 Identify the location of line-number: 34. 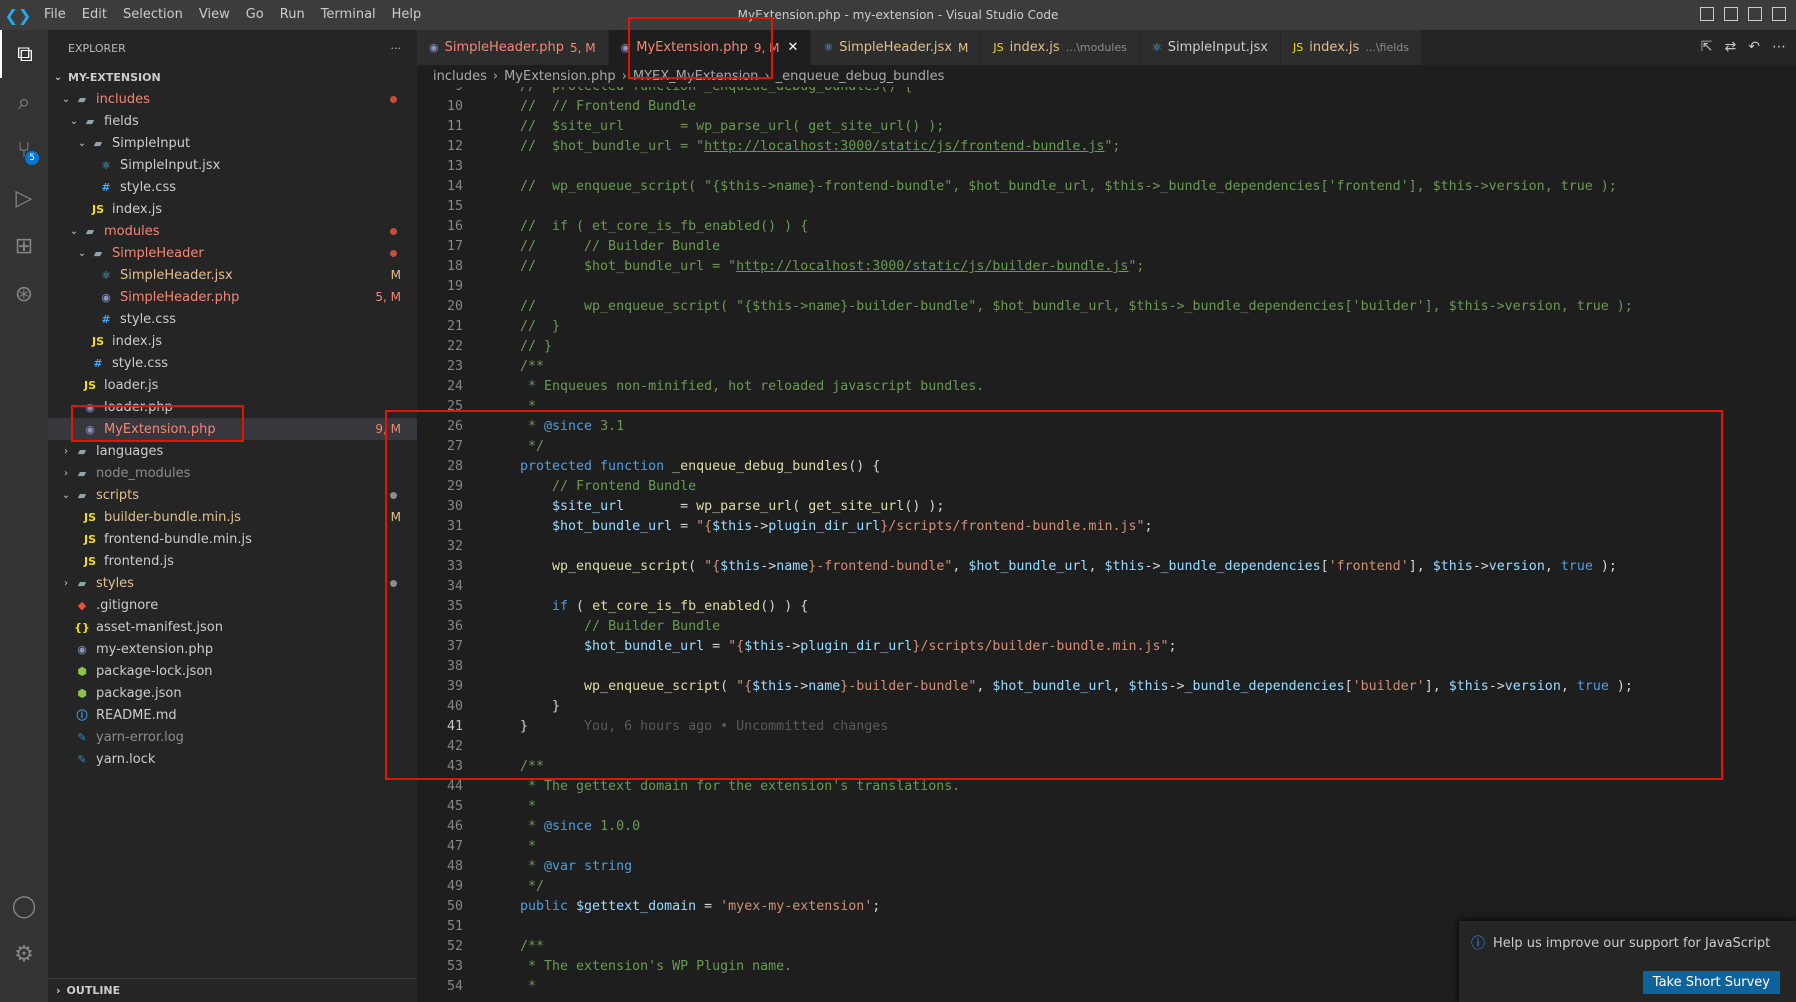
(454, 586).